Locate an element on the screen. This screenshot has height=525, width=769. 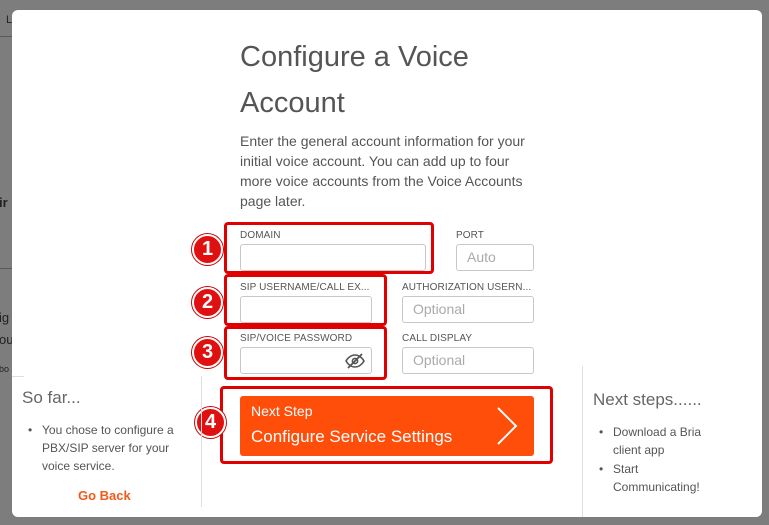
next-step-label: Next Step is located at coordinates (282, 411).